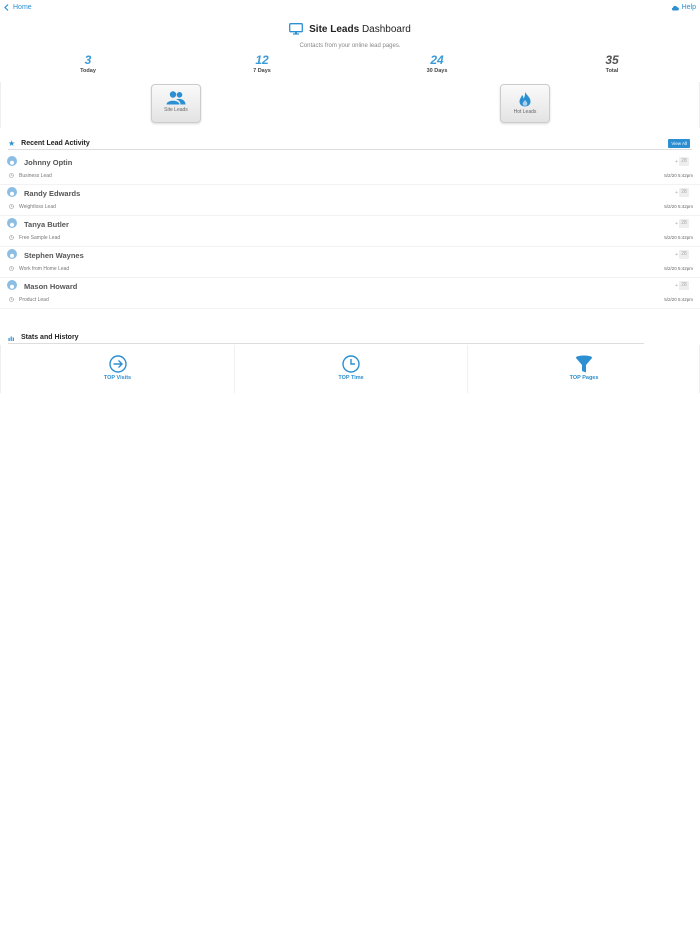 Image resolution: width=700 pixels, height=934 pixels. I want to click on site-leads-button: Site Leads, so click(176, 103).